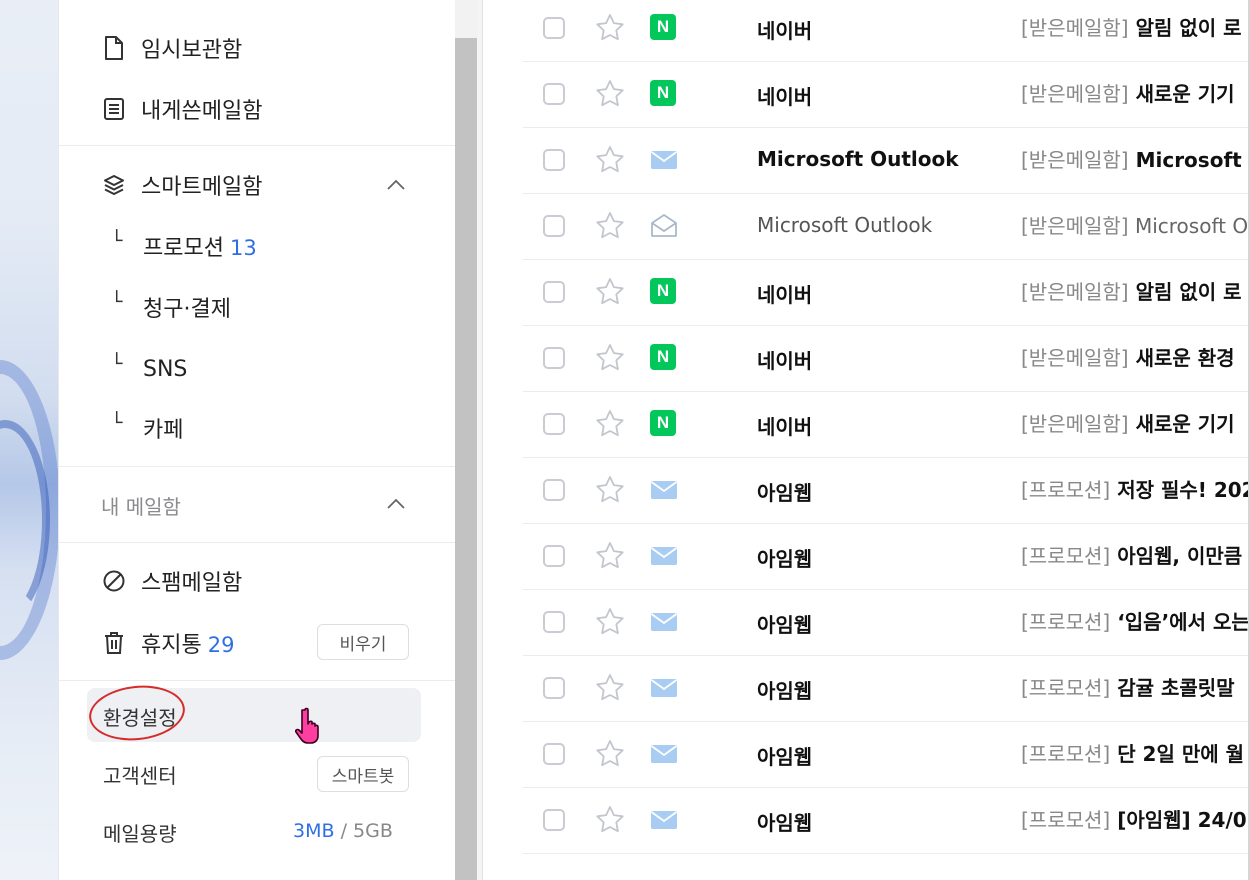 The width and height of the screenshot is (1250, 880). I want to click on mail-subject: [프로모션] [아임웹] 24/01, so click(1135, 818).